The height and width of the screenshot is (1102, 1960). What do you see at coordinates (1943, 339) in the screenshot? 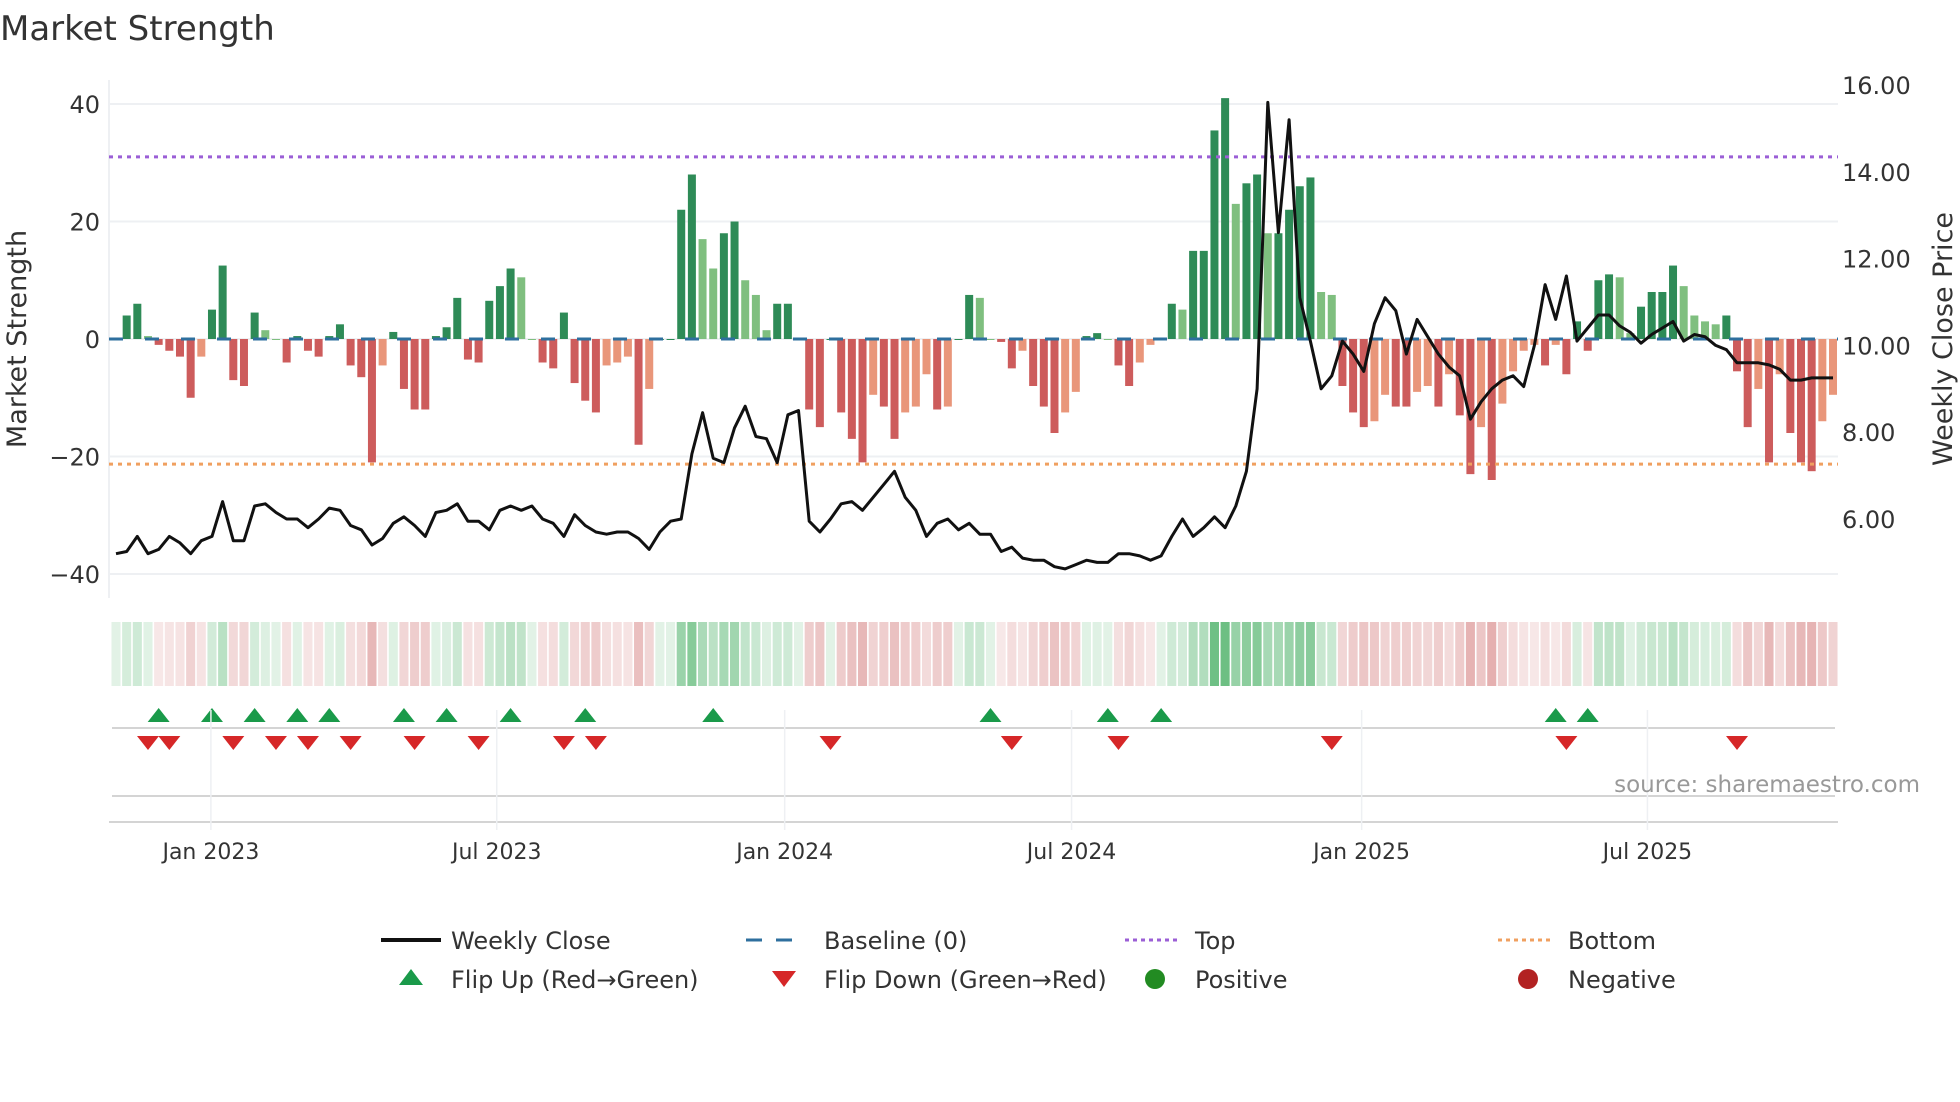
I see `y2-axis-label: Weekly Close Price` at bounding box center [1943, 339].